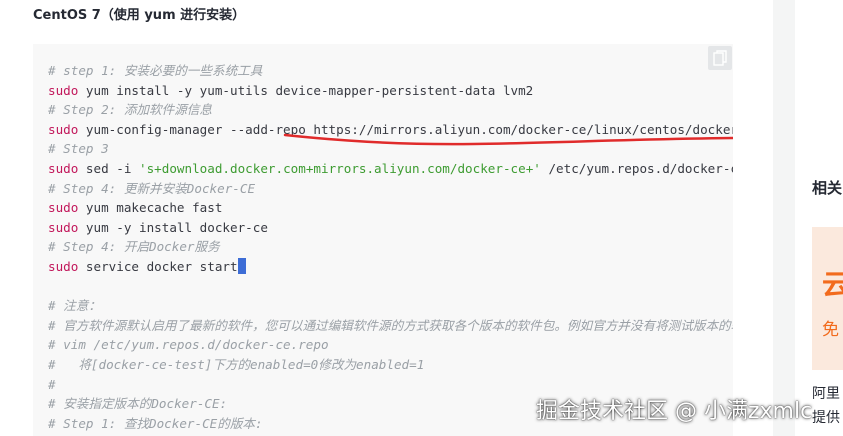 This screenshot has width=843, height=436. Describe the element at coordinates (130, 110) in the screenshot. I see `code-comment: # Step 2: 添加软件源信息` at that location.